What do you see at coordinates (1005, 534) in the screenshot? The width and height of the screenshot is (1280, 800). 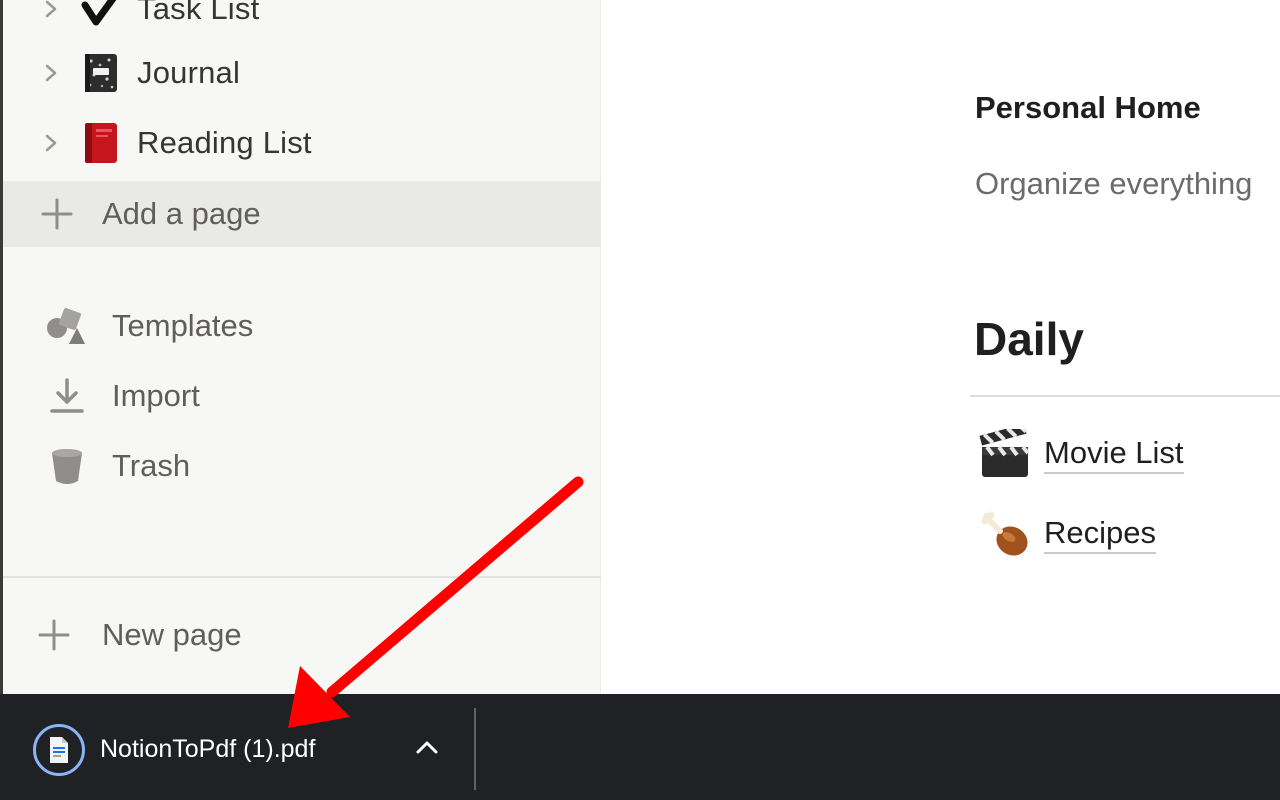 I see `poultry-leg-icon` at bounding box center [1005, 534].